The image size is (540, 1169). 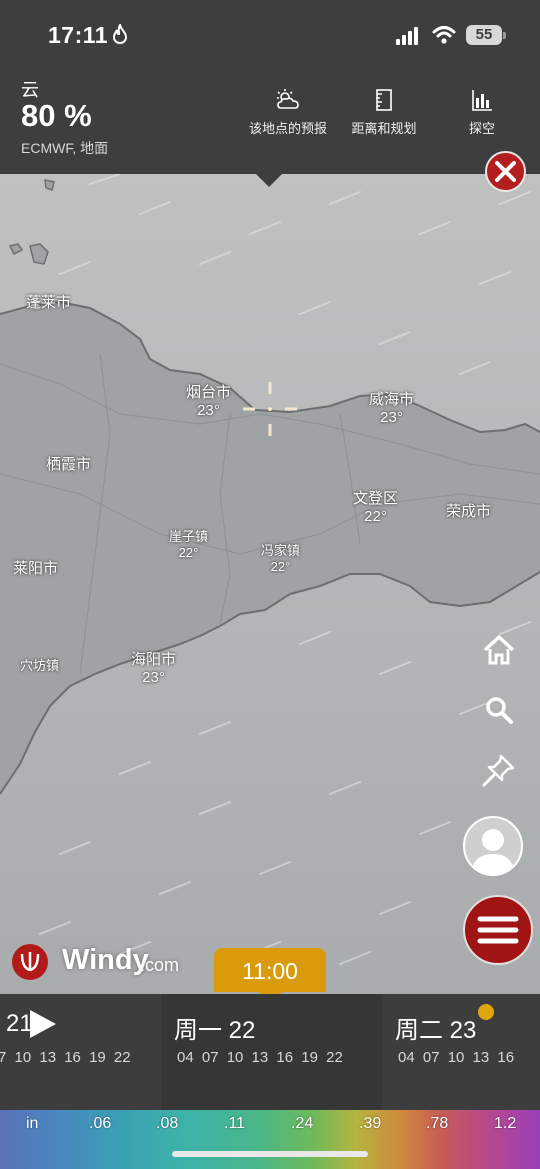 I want to click on city-label: 海阳市 23°, so click(x=154, y=668).